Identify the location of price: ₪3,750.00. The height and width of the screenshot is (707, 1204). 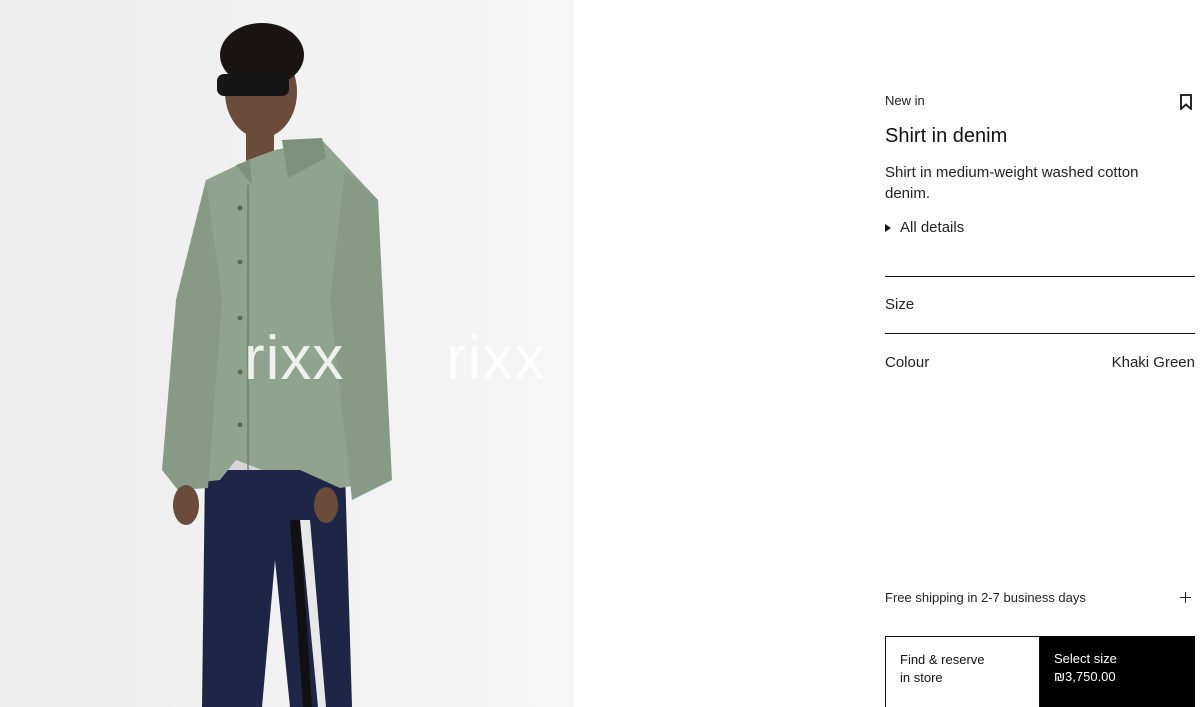
(1085, 676).